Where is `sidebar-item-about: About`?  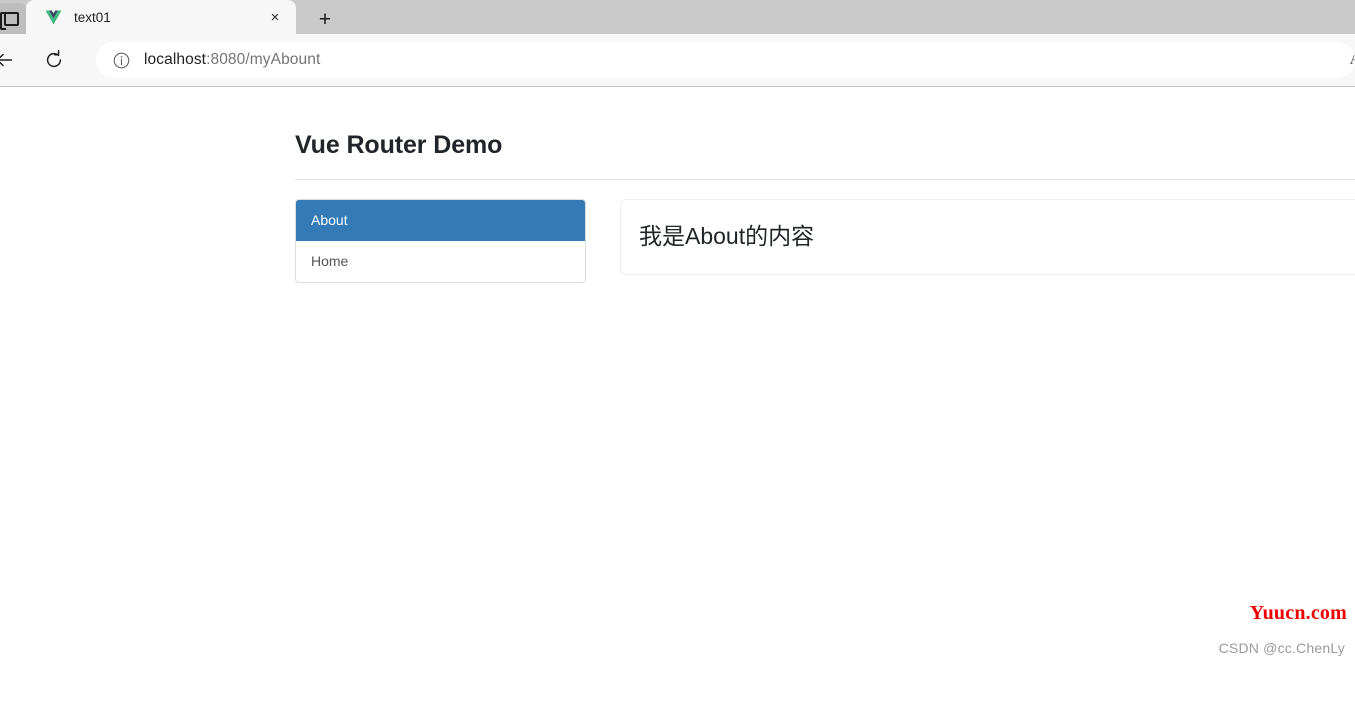 sidebar-item-about: About is located at coordinates (440, 221).